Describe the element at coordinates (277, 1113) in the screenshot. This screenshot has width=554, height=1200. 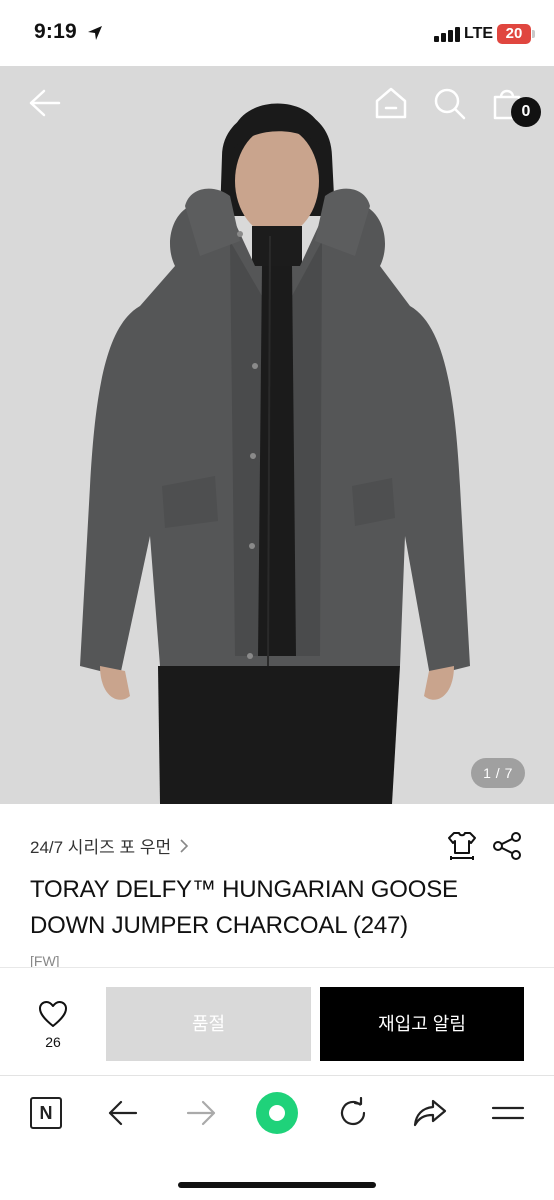
I see `green-dot-icon` at that location.